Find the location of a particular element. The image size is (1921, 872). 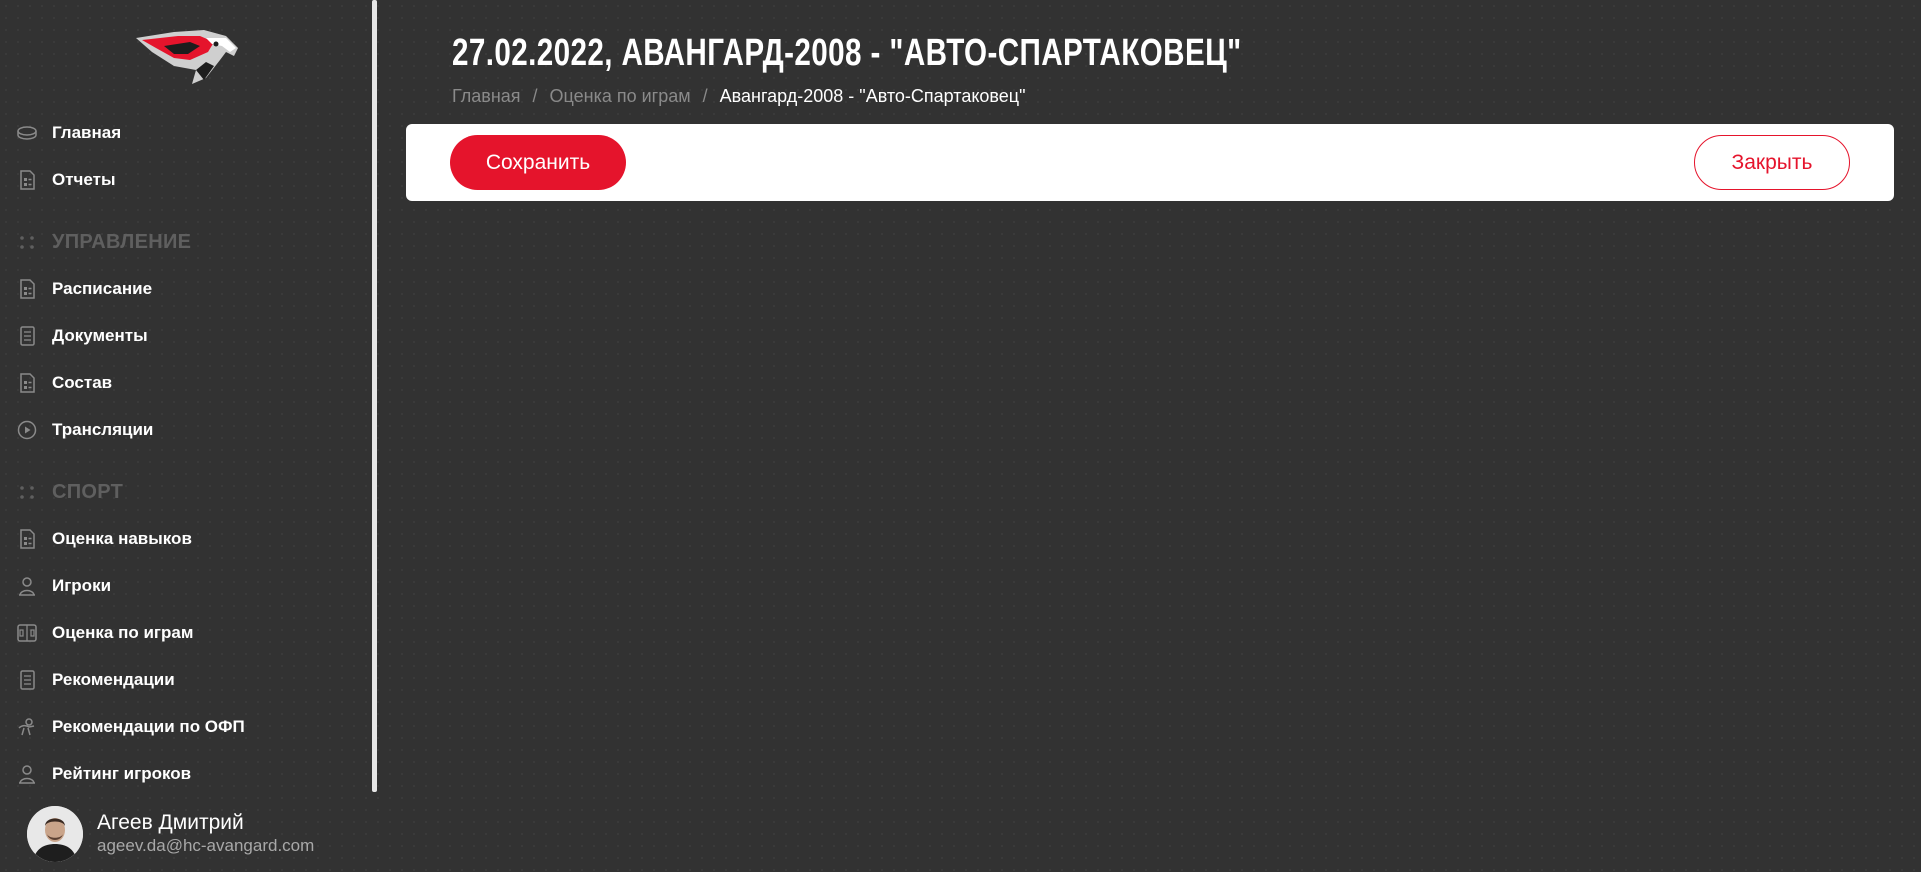

sidebar-item-label: Документы is located at coordinates (100, 335).